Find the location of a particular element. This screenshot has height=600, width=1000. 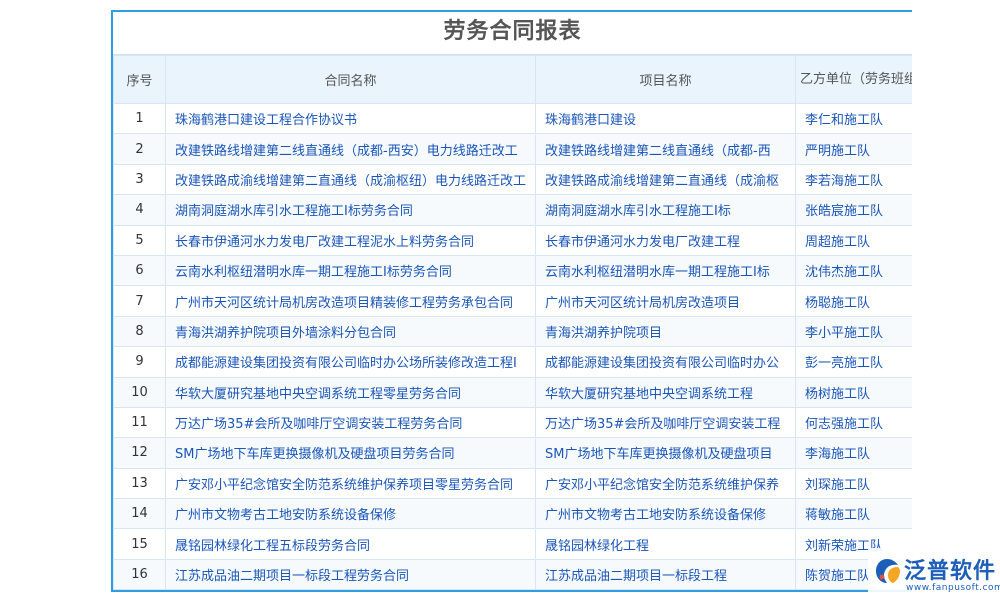

row-index: 14 is located at coordinates (139, 514).